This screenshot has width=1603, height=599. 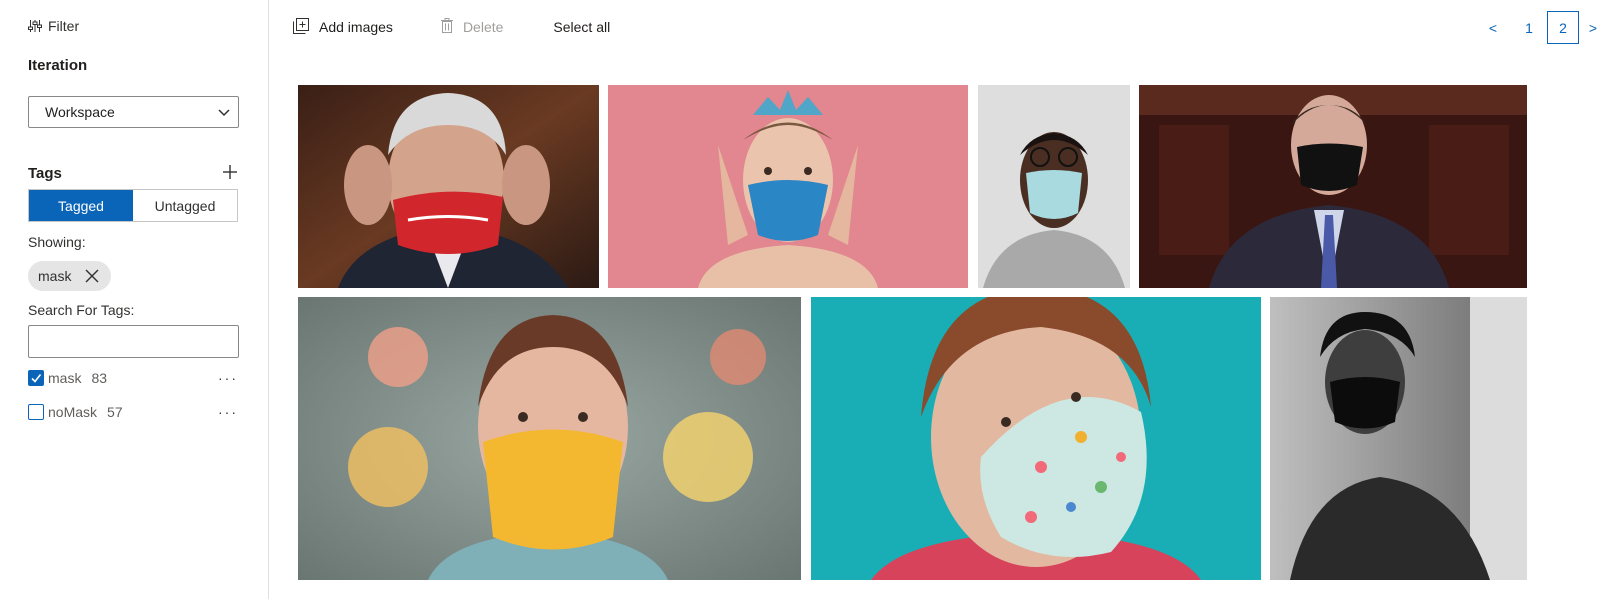 What do you see at coordinates (1593, 27) in the screenshot?
I see `next-page-button: >` at bounding box center [1593, 27].